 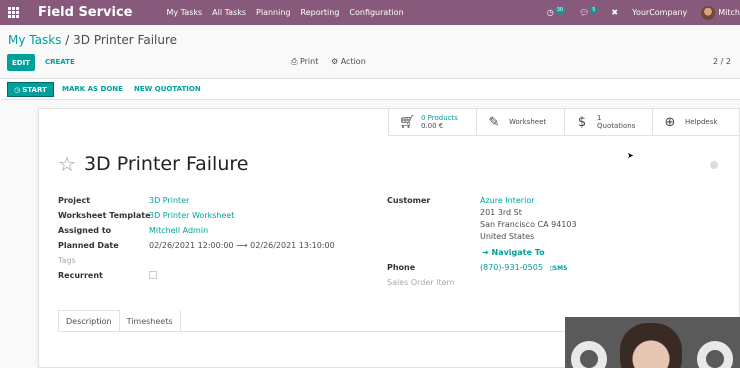 I want to click on sms-label: SMS, so click(x=560, y=268).